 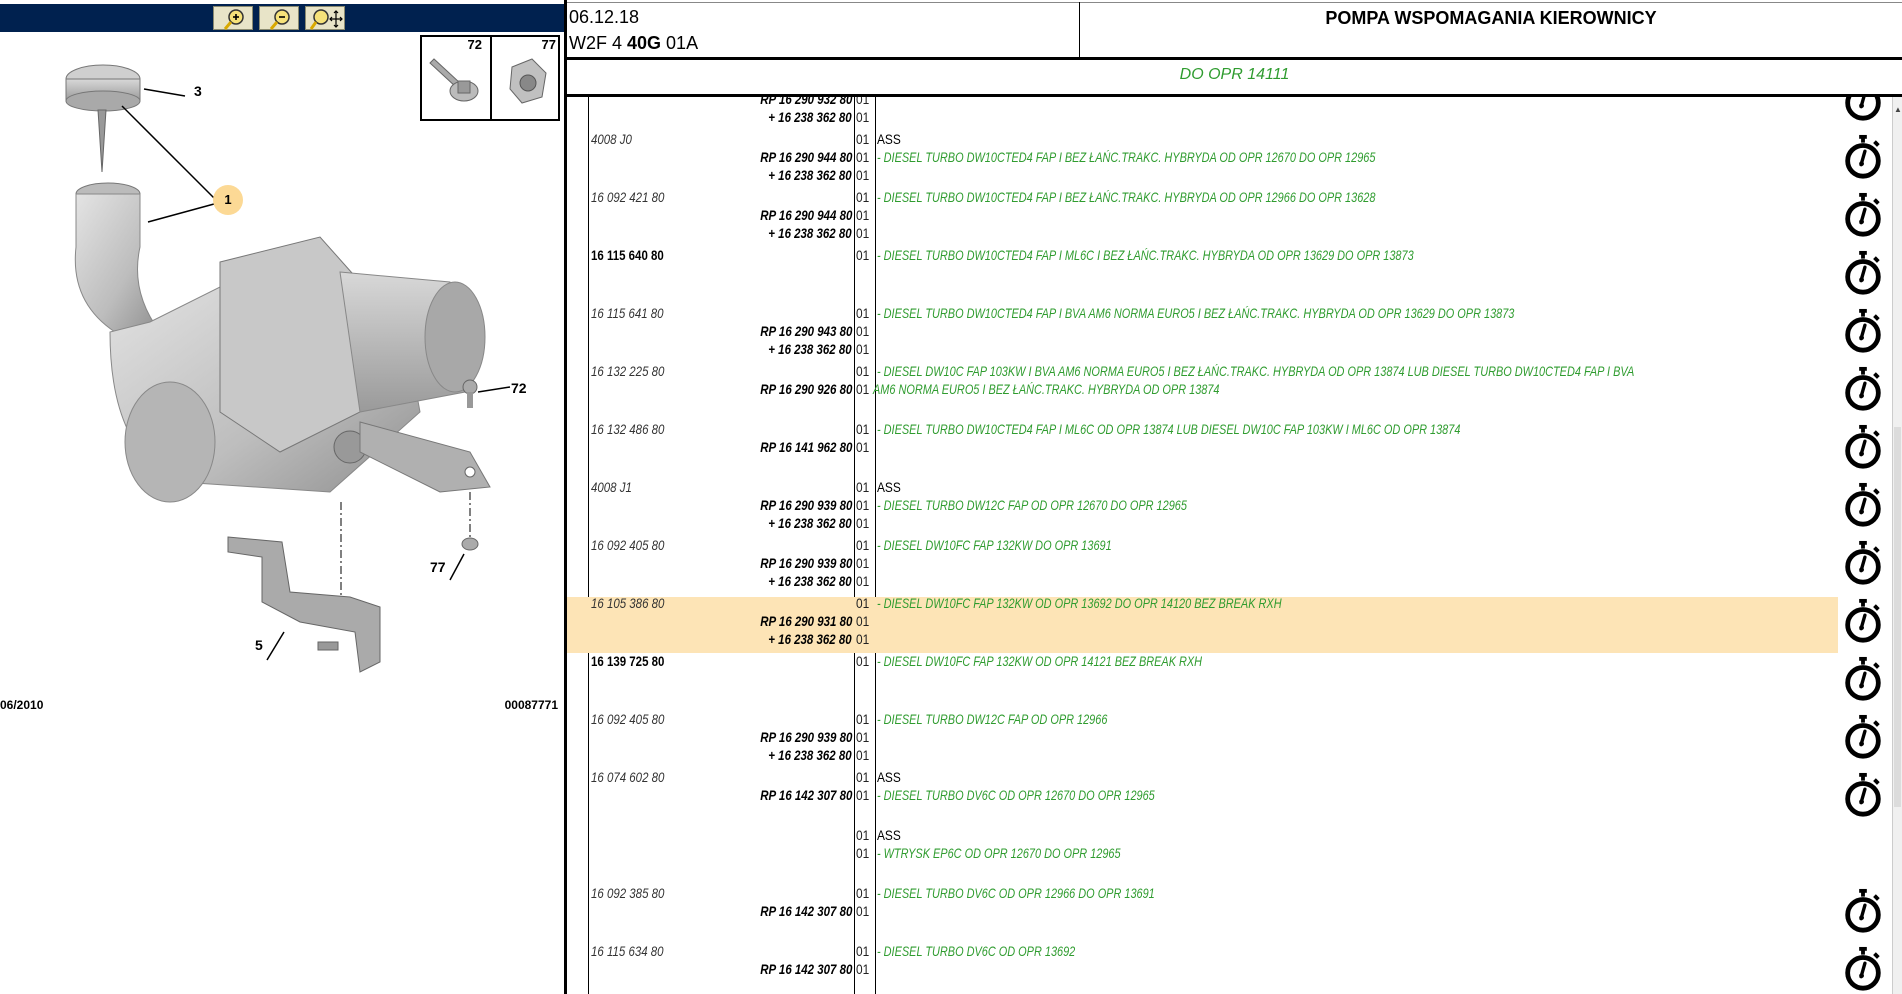 What do you see at coordinates (325, 18) in the screenshot?
I see `zoom-pan-button` at bounding box center [325, 18].